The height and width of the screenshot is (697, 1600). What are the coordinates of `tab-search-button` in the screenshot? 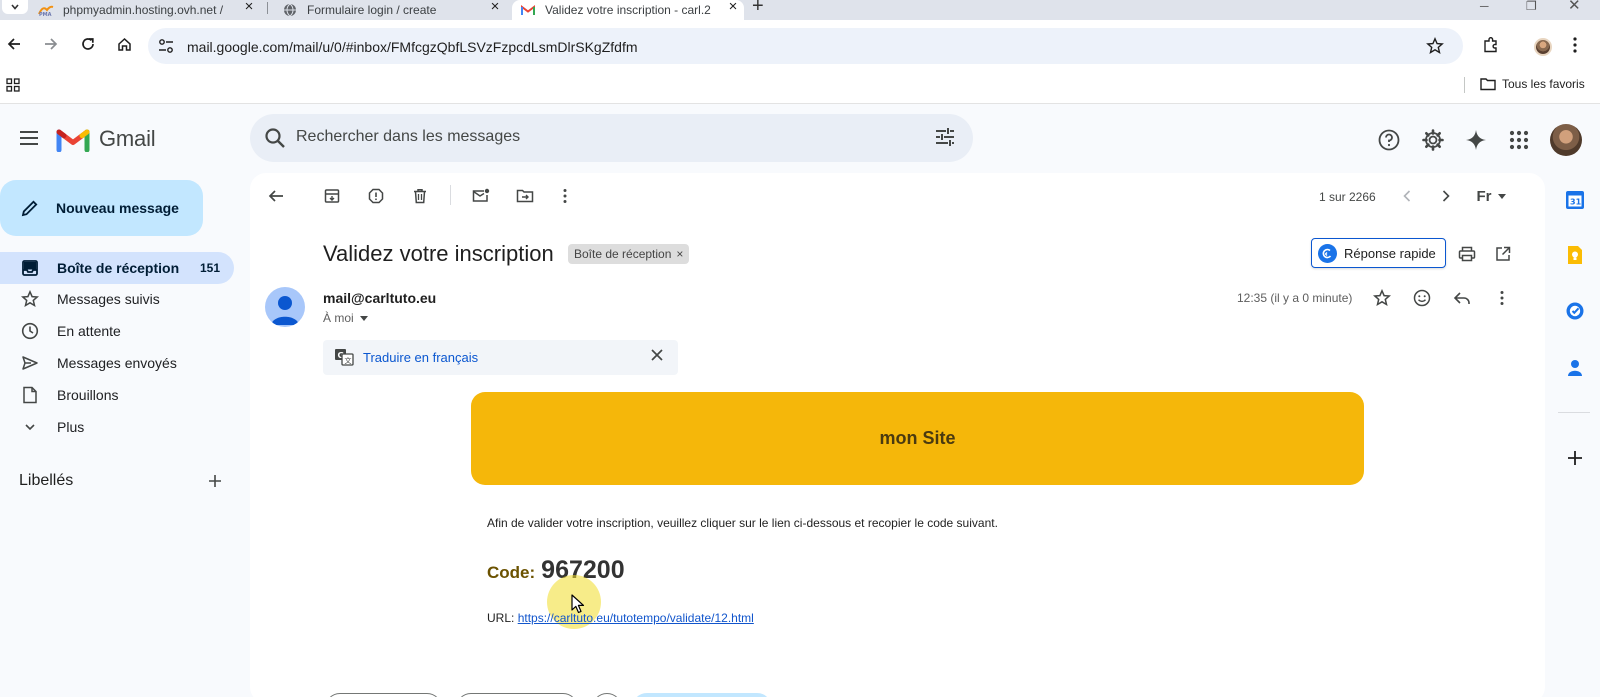 It's located at (15, 7).